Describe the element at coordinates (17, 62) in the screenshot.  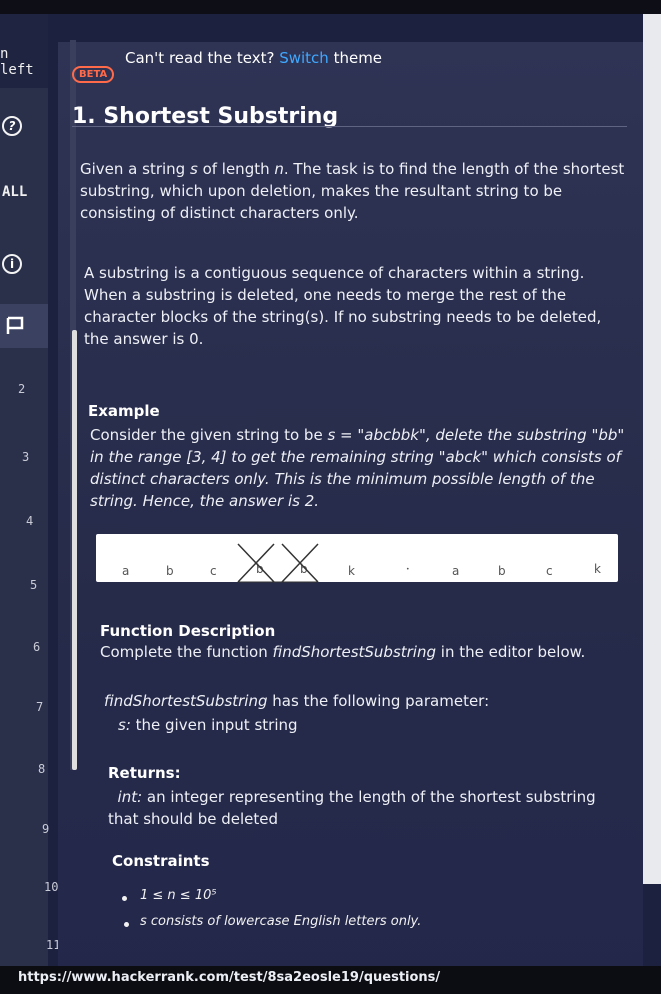
I see `time-left-label: n left` at that location.